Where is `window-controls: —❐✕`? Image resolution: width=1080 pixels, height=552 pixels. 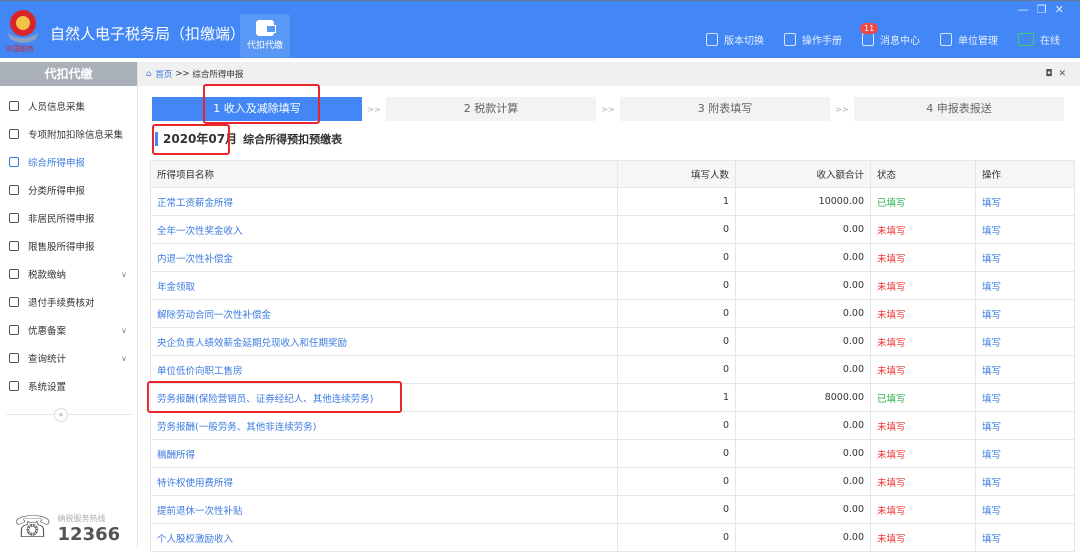 window-controls: —❐✕ is located at coordinates (1045, 9).